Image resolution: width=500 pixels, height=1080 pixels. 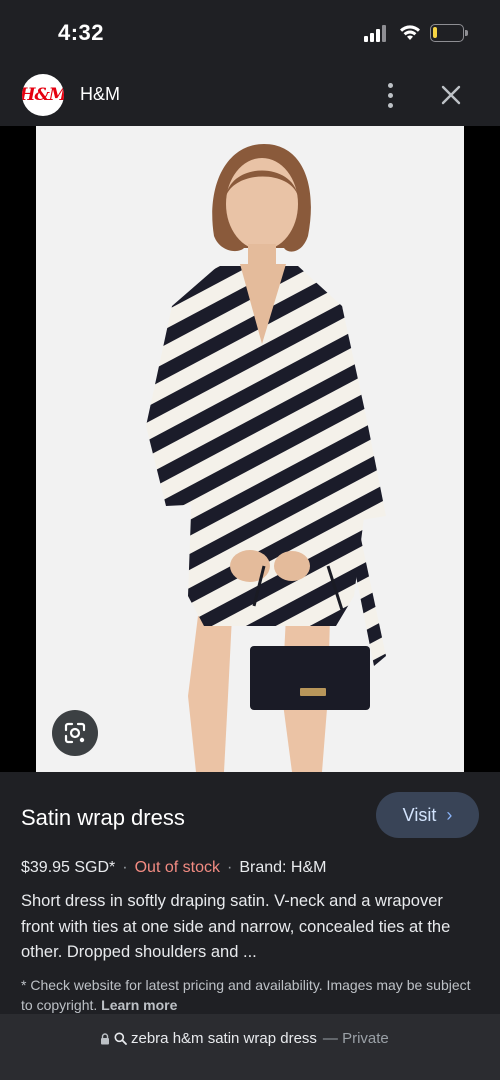 What do you see at coordinates (390, 95) in the screenshot?
I see `more-vert-icon` at bounding box center [390, 95].